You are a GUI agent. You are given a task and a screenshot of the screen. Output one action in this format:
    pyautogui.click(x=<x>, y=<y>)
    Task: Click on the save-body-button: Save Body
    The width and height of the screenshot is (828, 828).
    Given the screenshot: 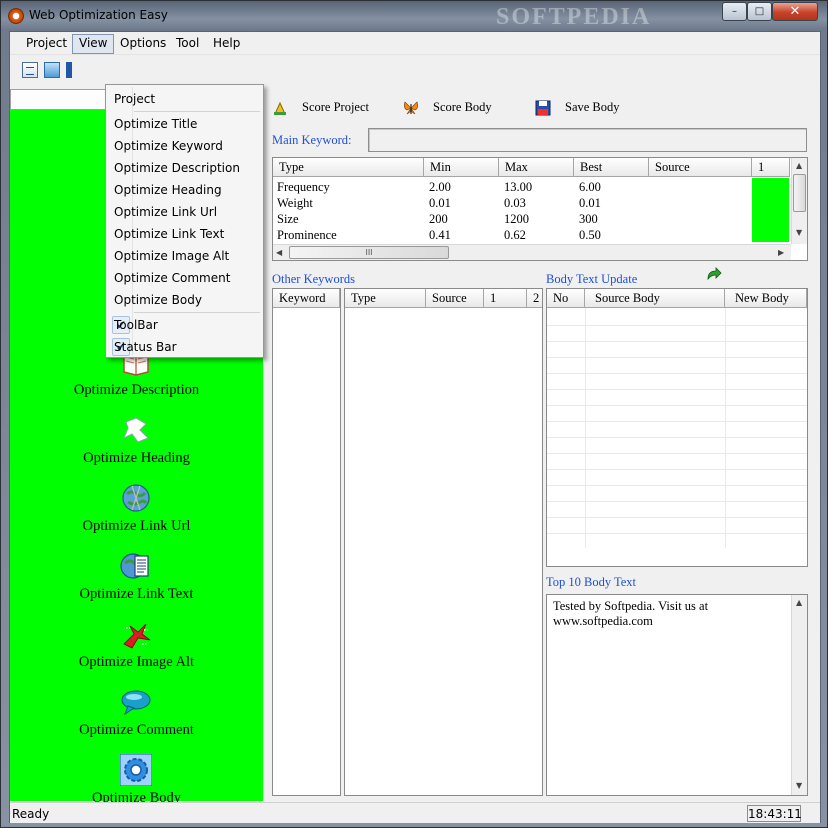 What is the action you would take?
    pyautogui.click(x=585, y=109)
    